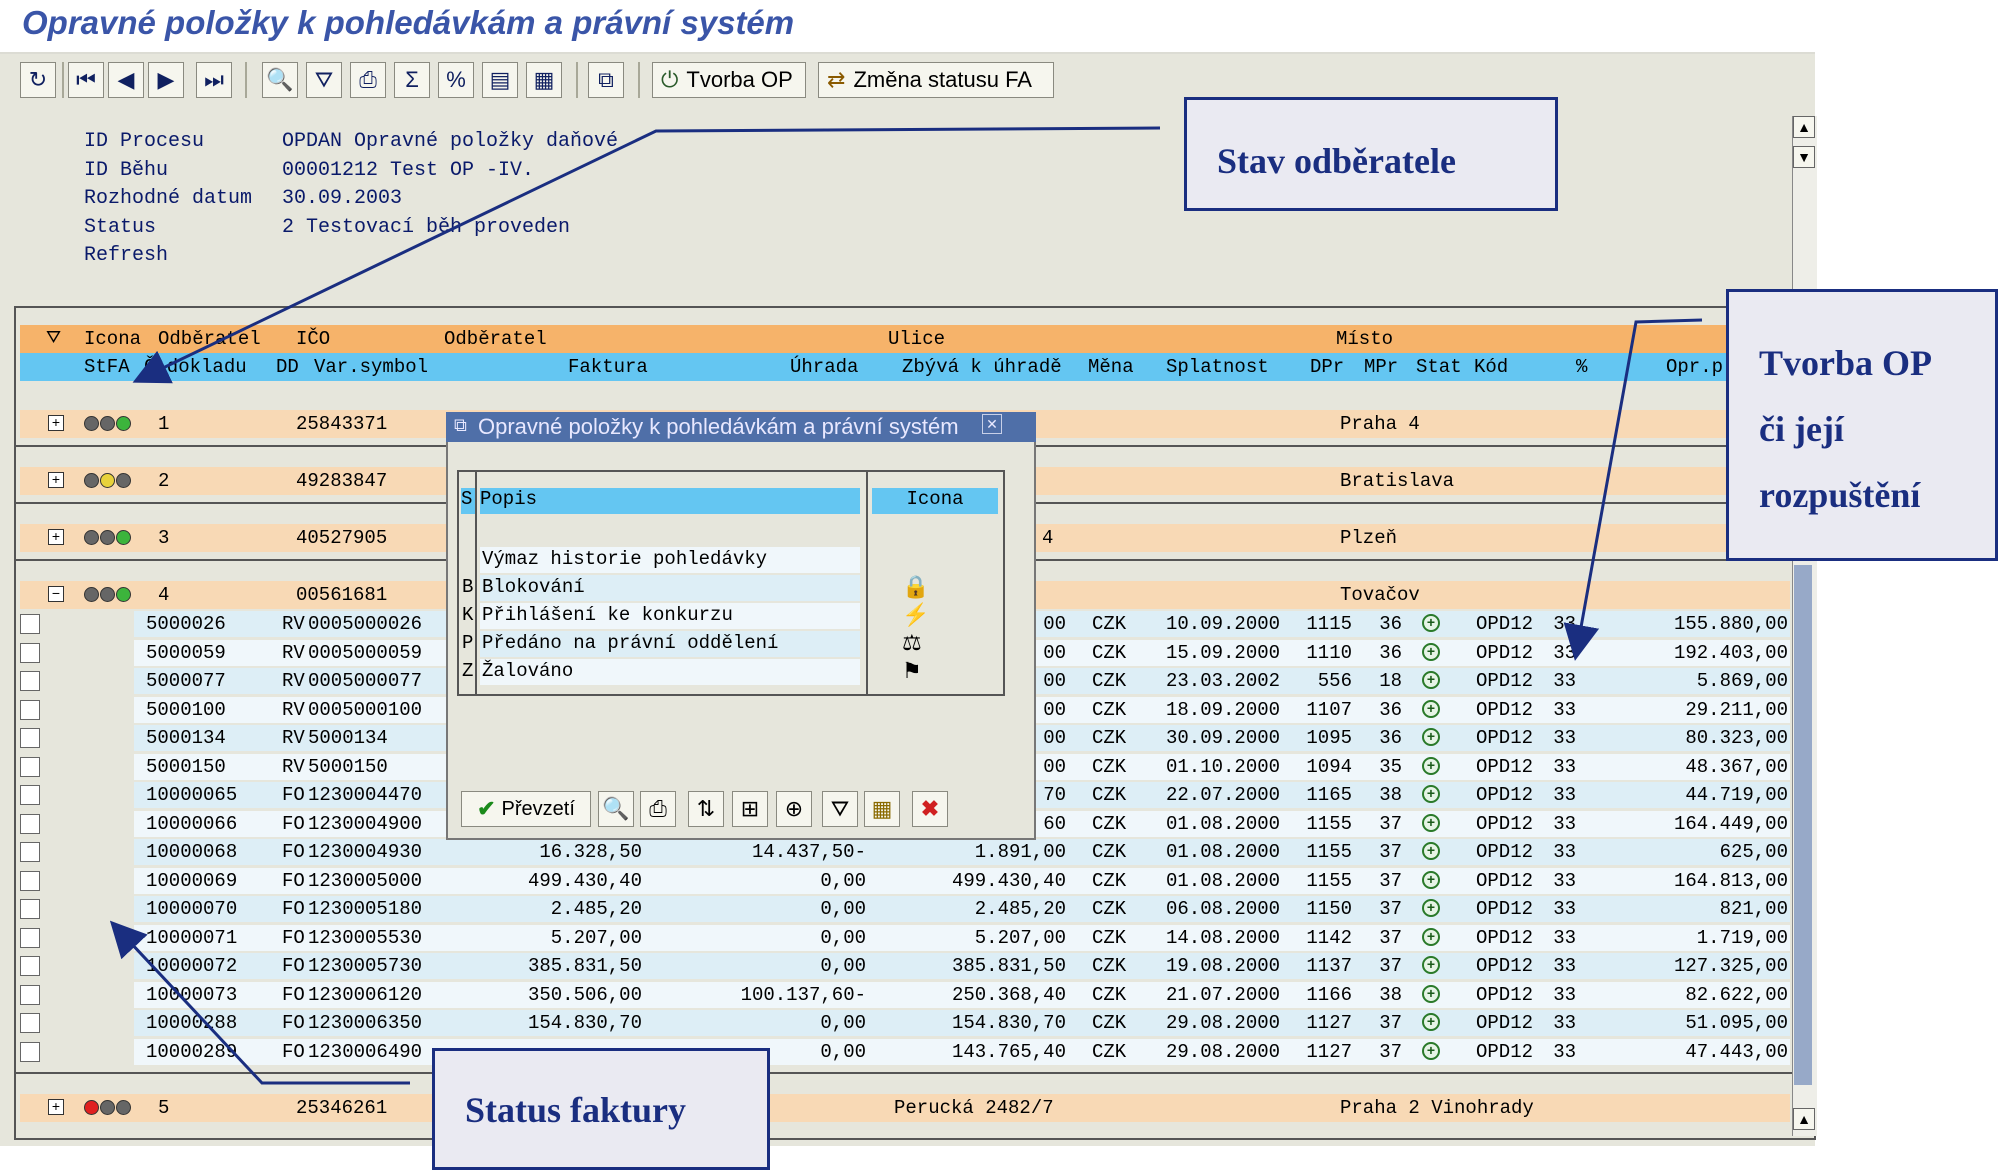 Image resolution: width=2002 pixels, height=1176 pixels. What do you see at coordinates (1840, 495) in the screenshot?
I see `callout-tvorba-line-3: rozpuštění` at bounding box center [1840, 495].